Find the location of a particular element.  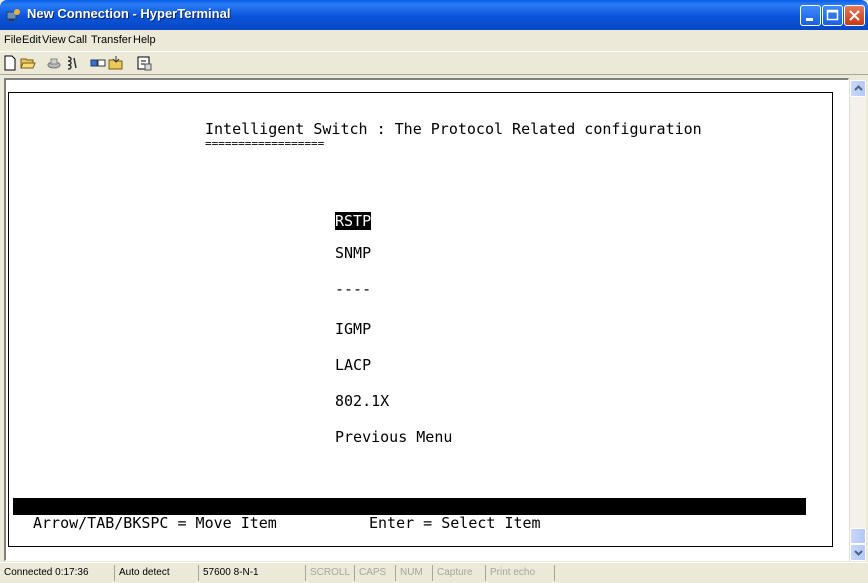

open-icon is located at coordinates (28, 63).